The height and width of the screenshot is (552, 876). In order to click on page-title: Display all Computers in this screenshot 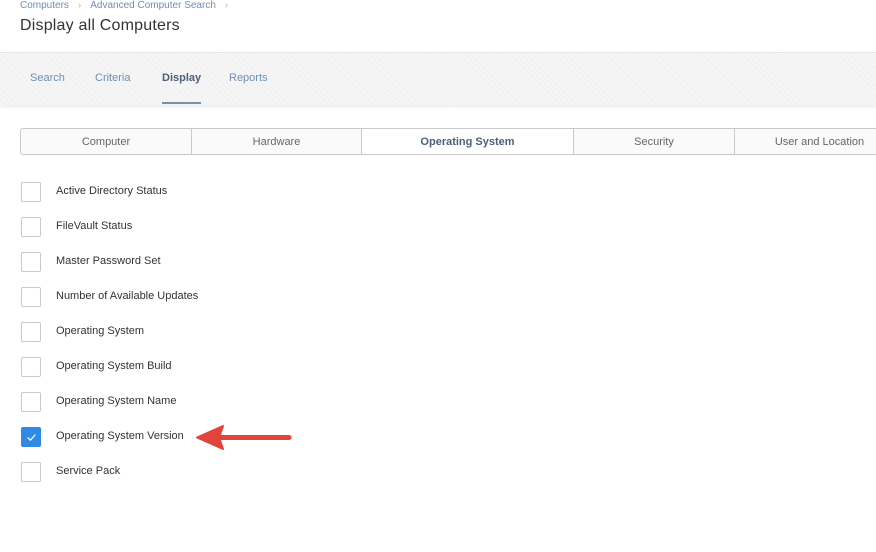, I will do `click(100, 25)`.